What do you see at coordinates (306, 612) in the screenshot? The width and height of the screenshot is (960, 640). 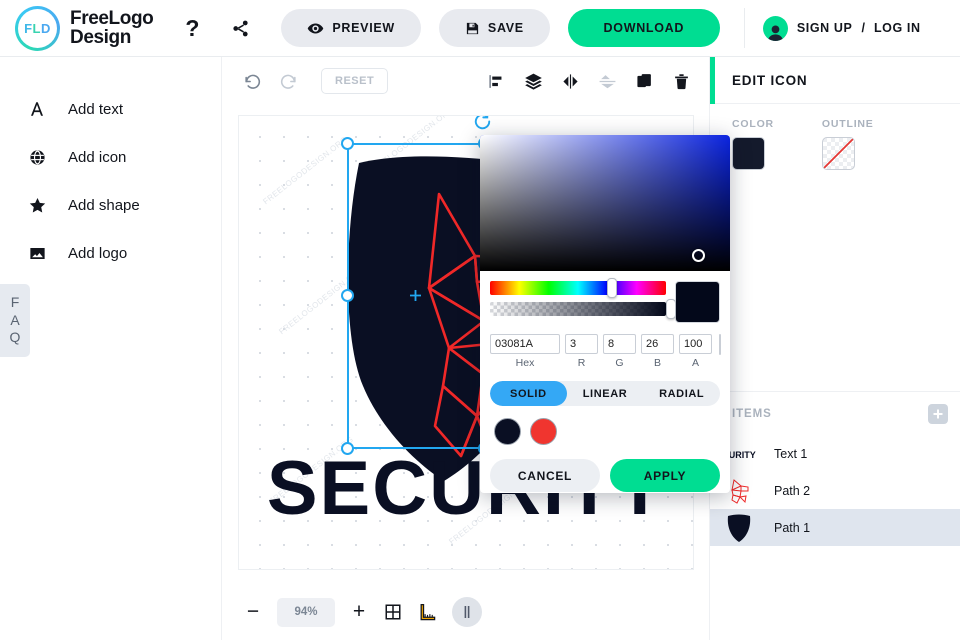 I see `zoom-level-display: 94%` at bounding box center [306, 612].